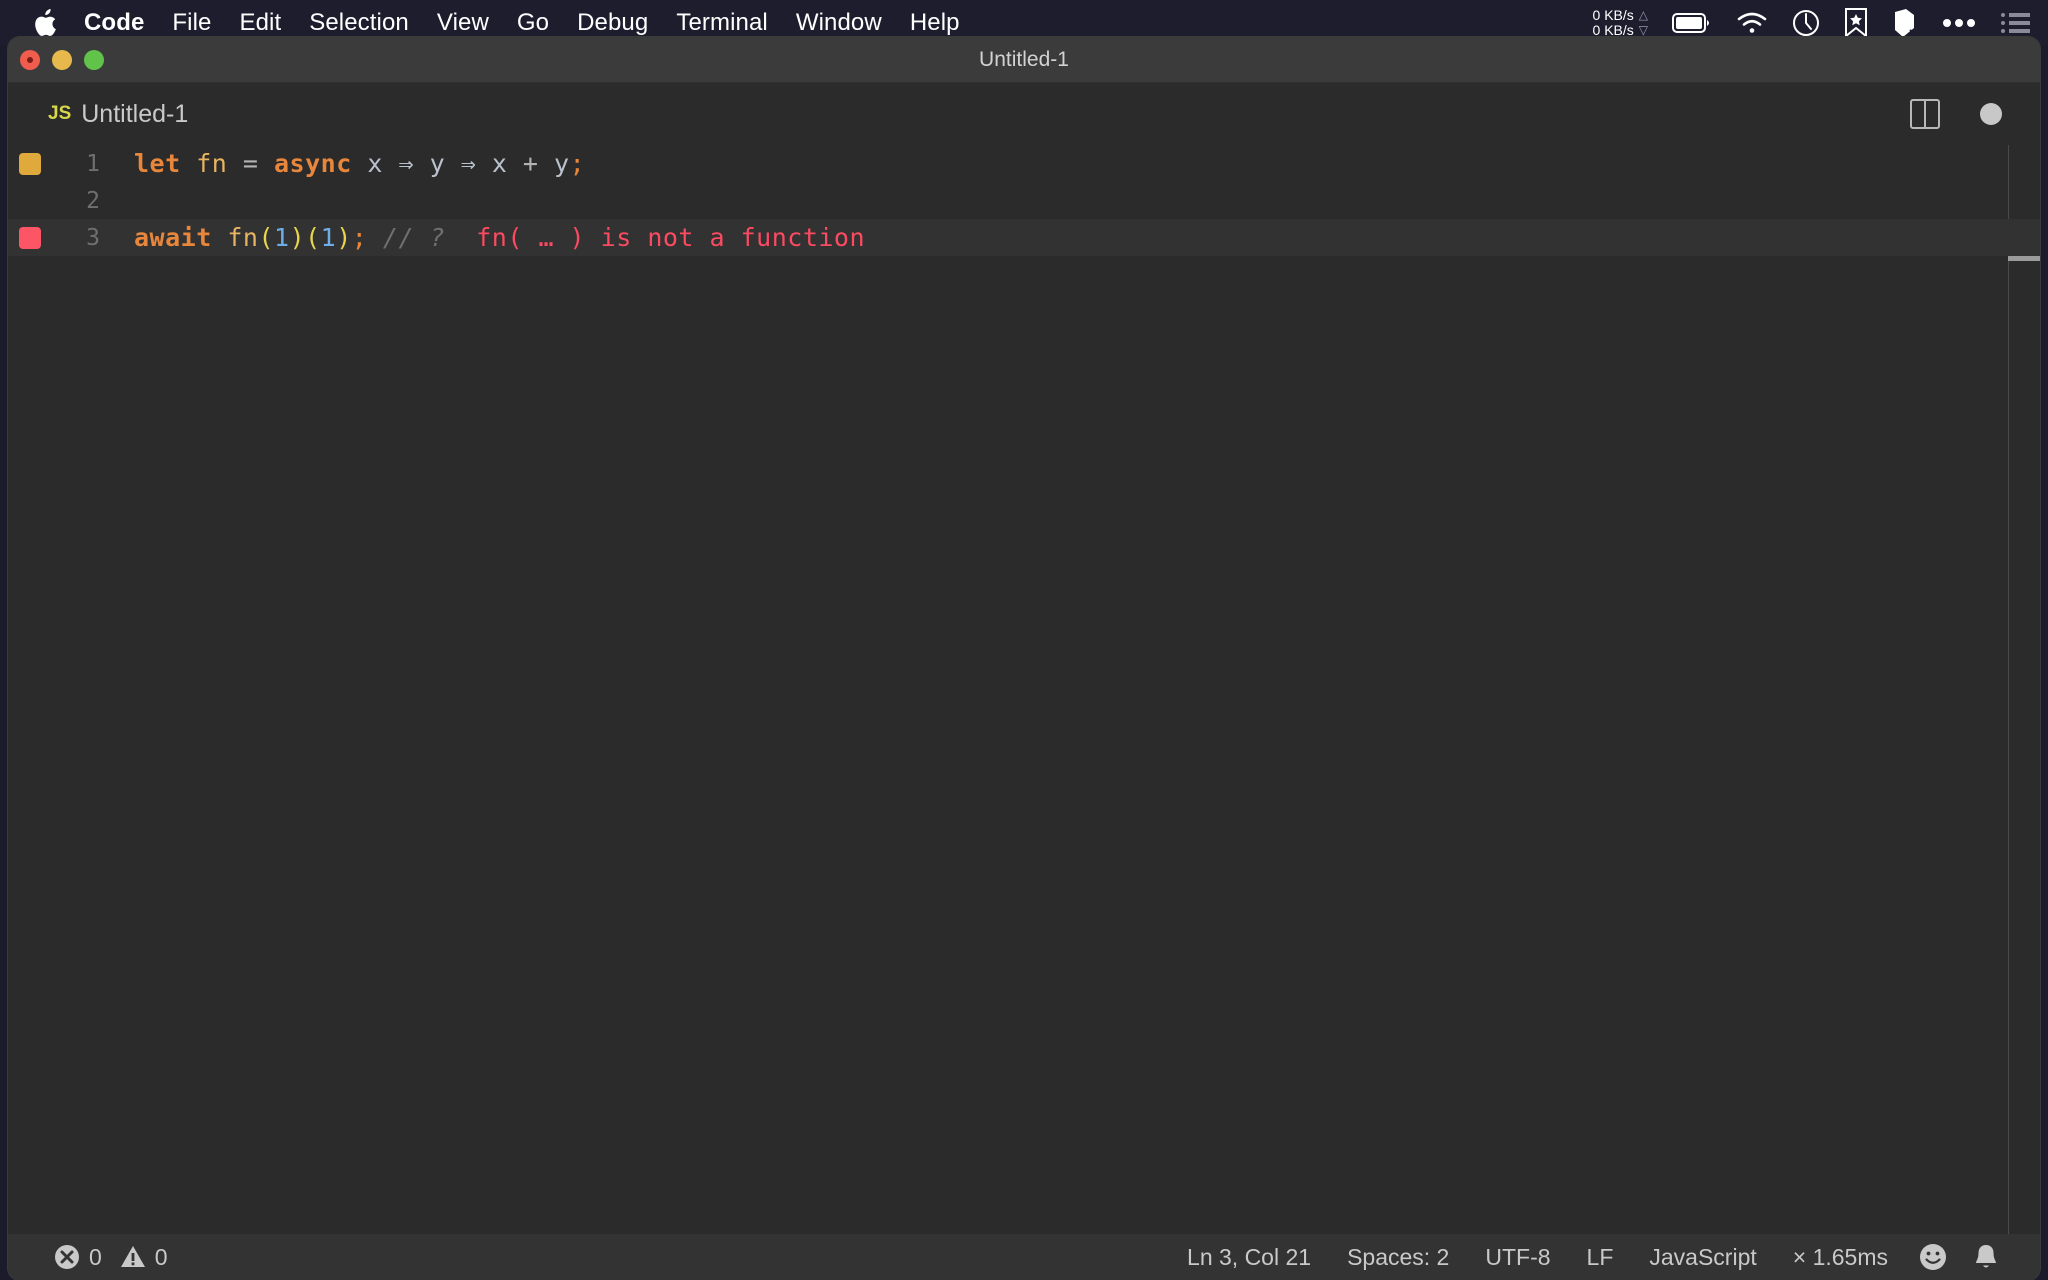  I want to click on language-mode-status: JavaScript, so click(1702, 1257).